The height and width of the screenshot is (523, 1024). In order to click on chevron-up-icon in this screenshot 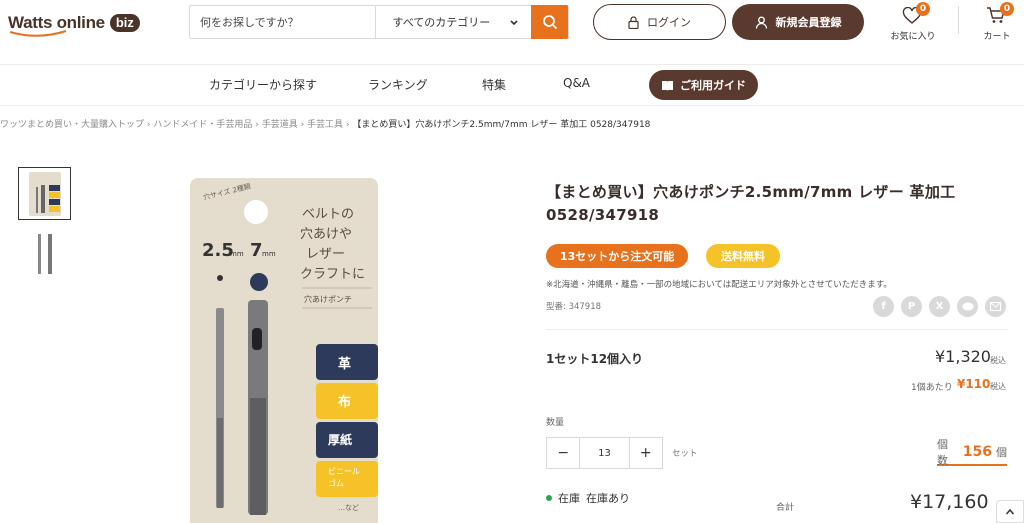, I will do `click(1010, 511)`.